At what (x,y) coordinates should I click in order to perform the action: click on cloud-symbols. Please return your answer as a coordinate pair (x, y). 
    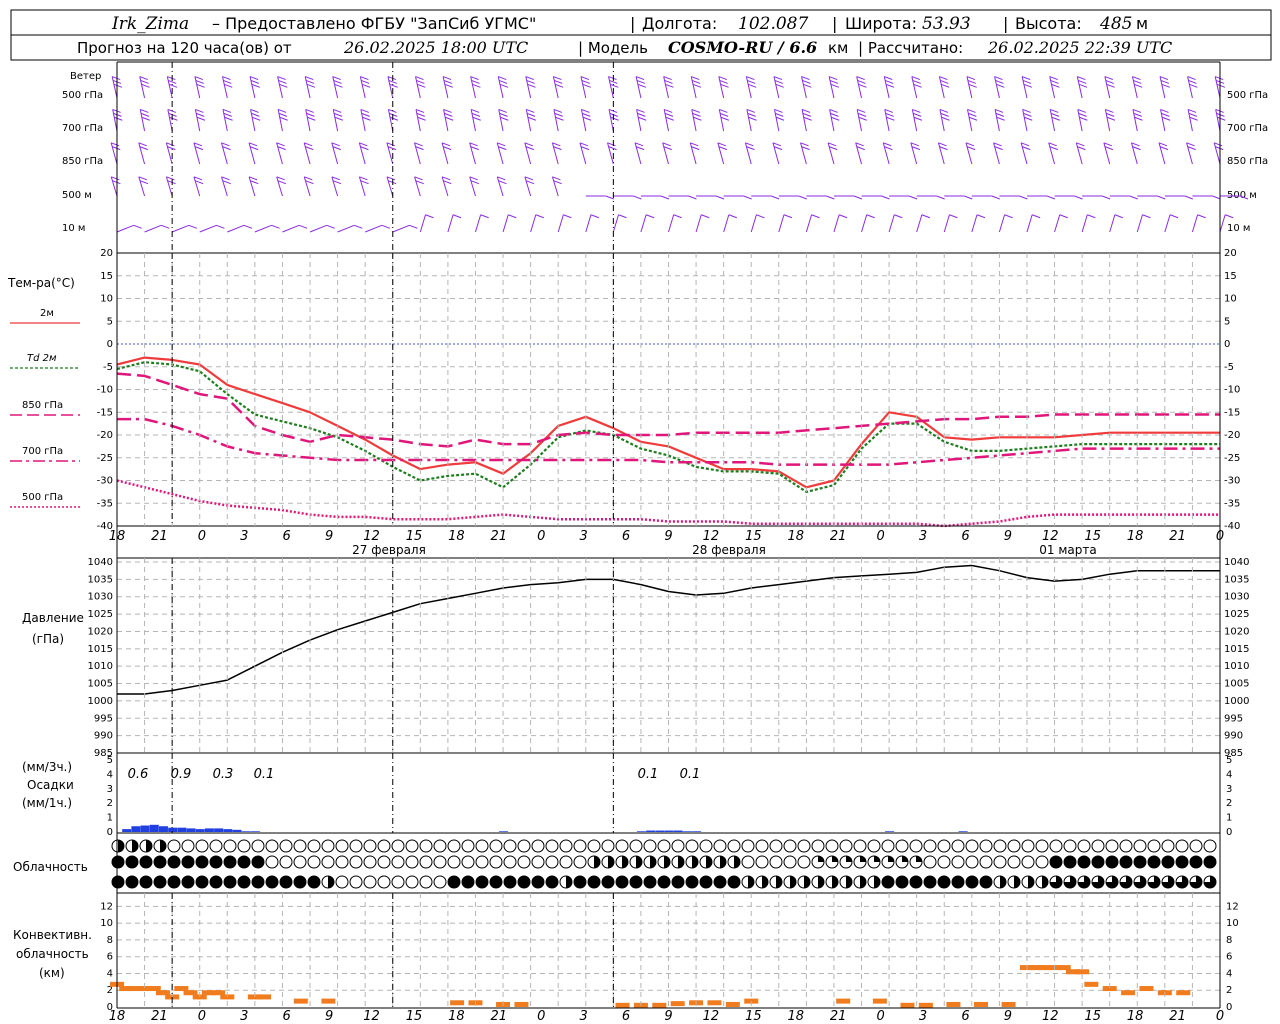
    Looking at the image, I should click on (664, 864).